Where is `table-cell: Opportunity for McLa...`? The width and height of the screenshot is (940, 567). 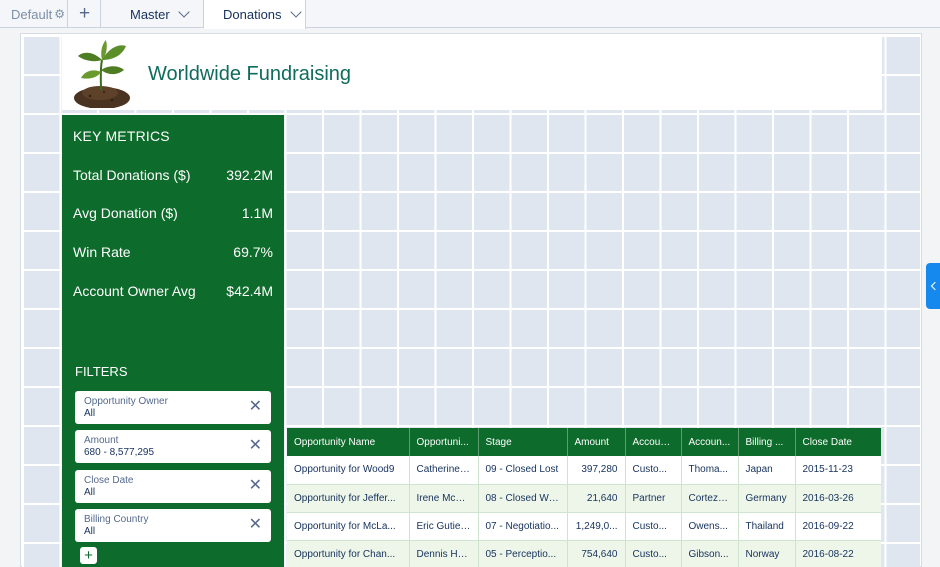 table-cell: Opportunity for McLa... is located at coordinates (348, 526).